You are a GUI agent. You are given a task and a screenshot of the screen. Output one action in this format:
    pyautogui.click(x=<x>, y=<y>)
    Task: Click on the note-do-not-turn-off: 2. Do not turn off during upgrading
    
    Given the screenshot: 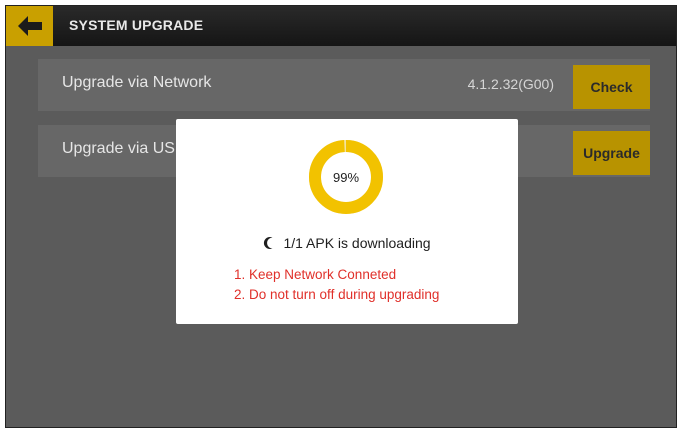 What is the action you would take?
    pyautogui.click(x=337, y=294)
    